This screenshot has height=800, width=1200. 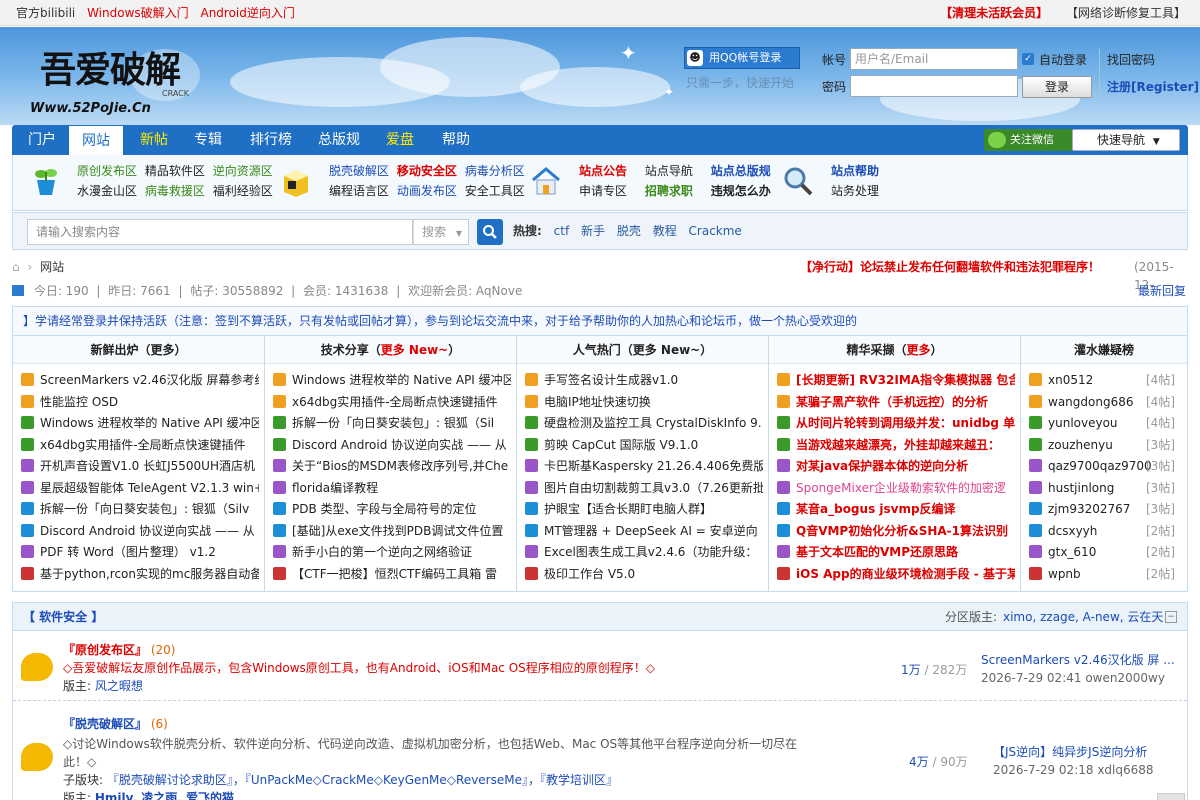 I want to click on site-logo: 吾爱破解 Www.52PoJie.Cn CRACK, so click(x=120, y=79).